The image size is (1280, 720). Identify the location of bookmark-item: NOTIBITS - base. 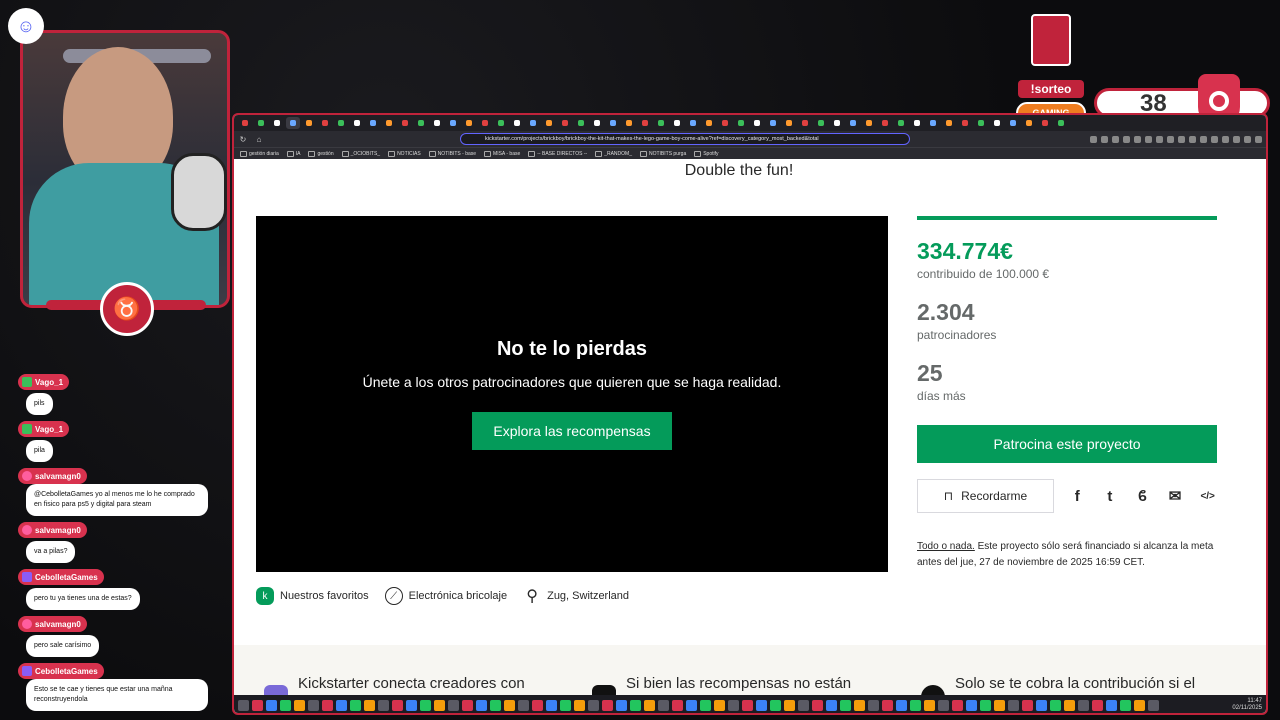
(452, 154).